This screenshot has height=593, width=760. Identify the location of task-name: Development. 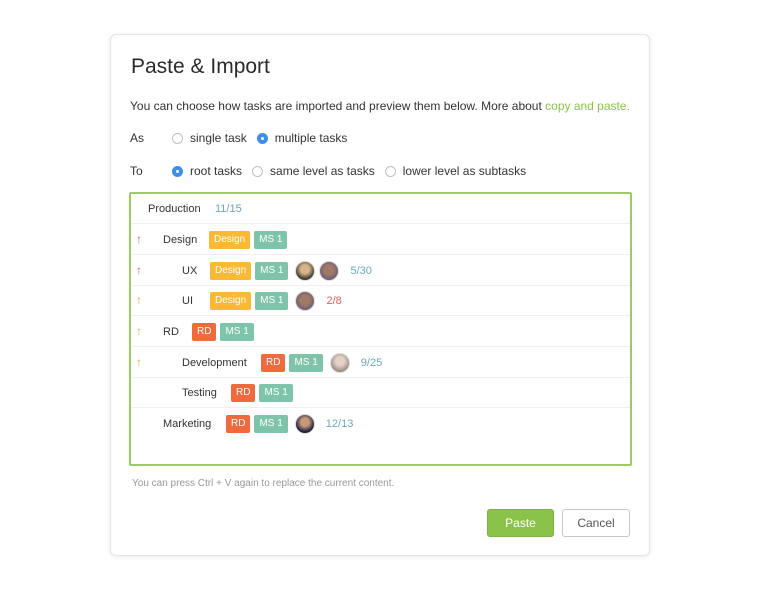
(214, 362).